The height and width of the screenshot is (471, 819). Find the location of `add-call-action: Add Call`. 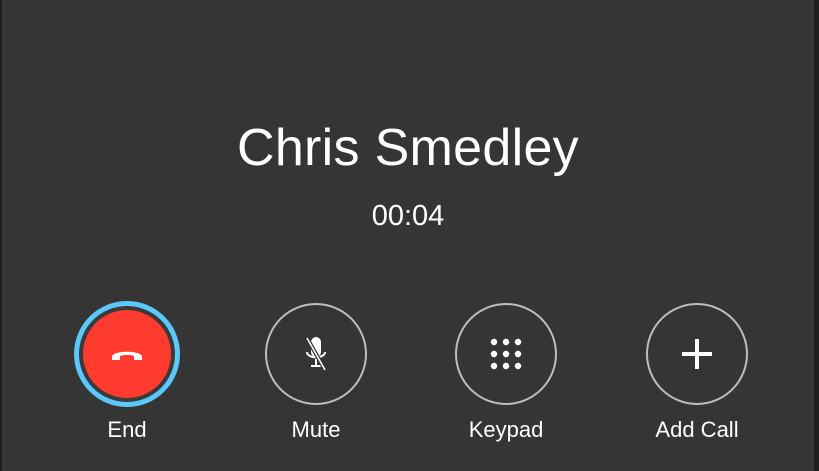

add-call-action: Add Call is located at coordinates (697, 373).